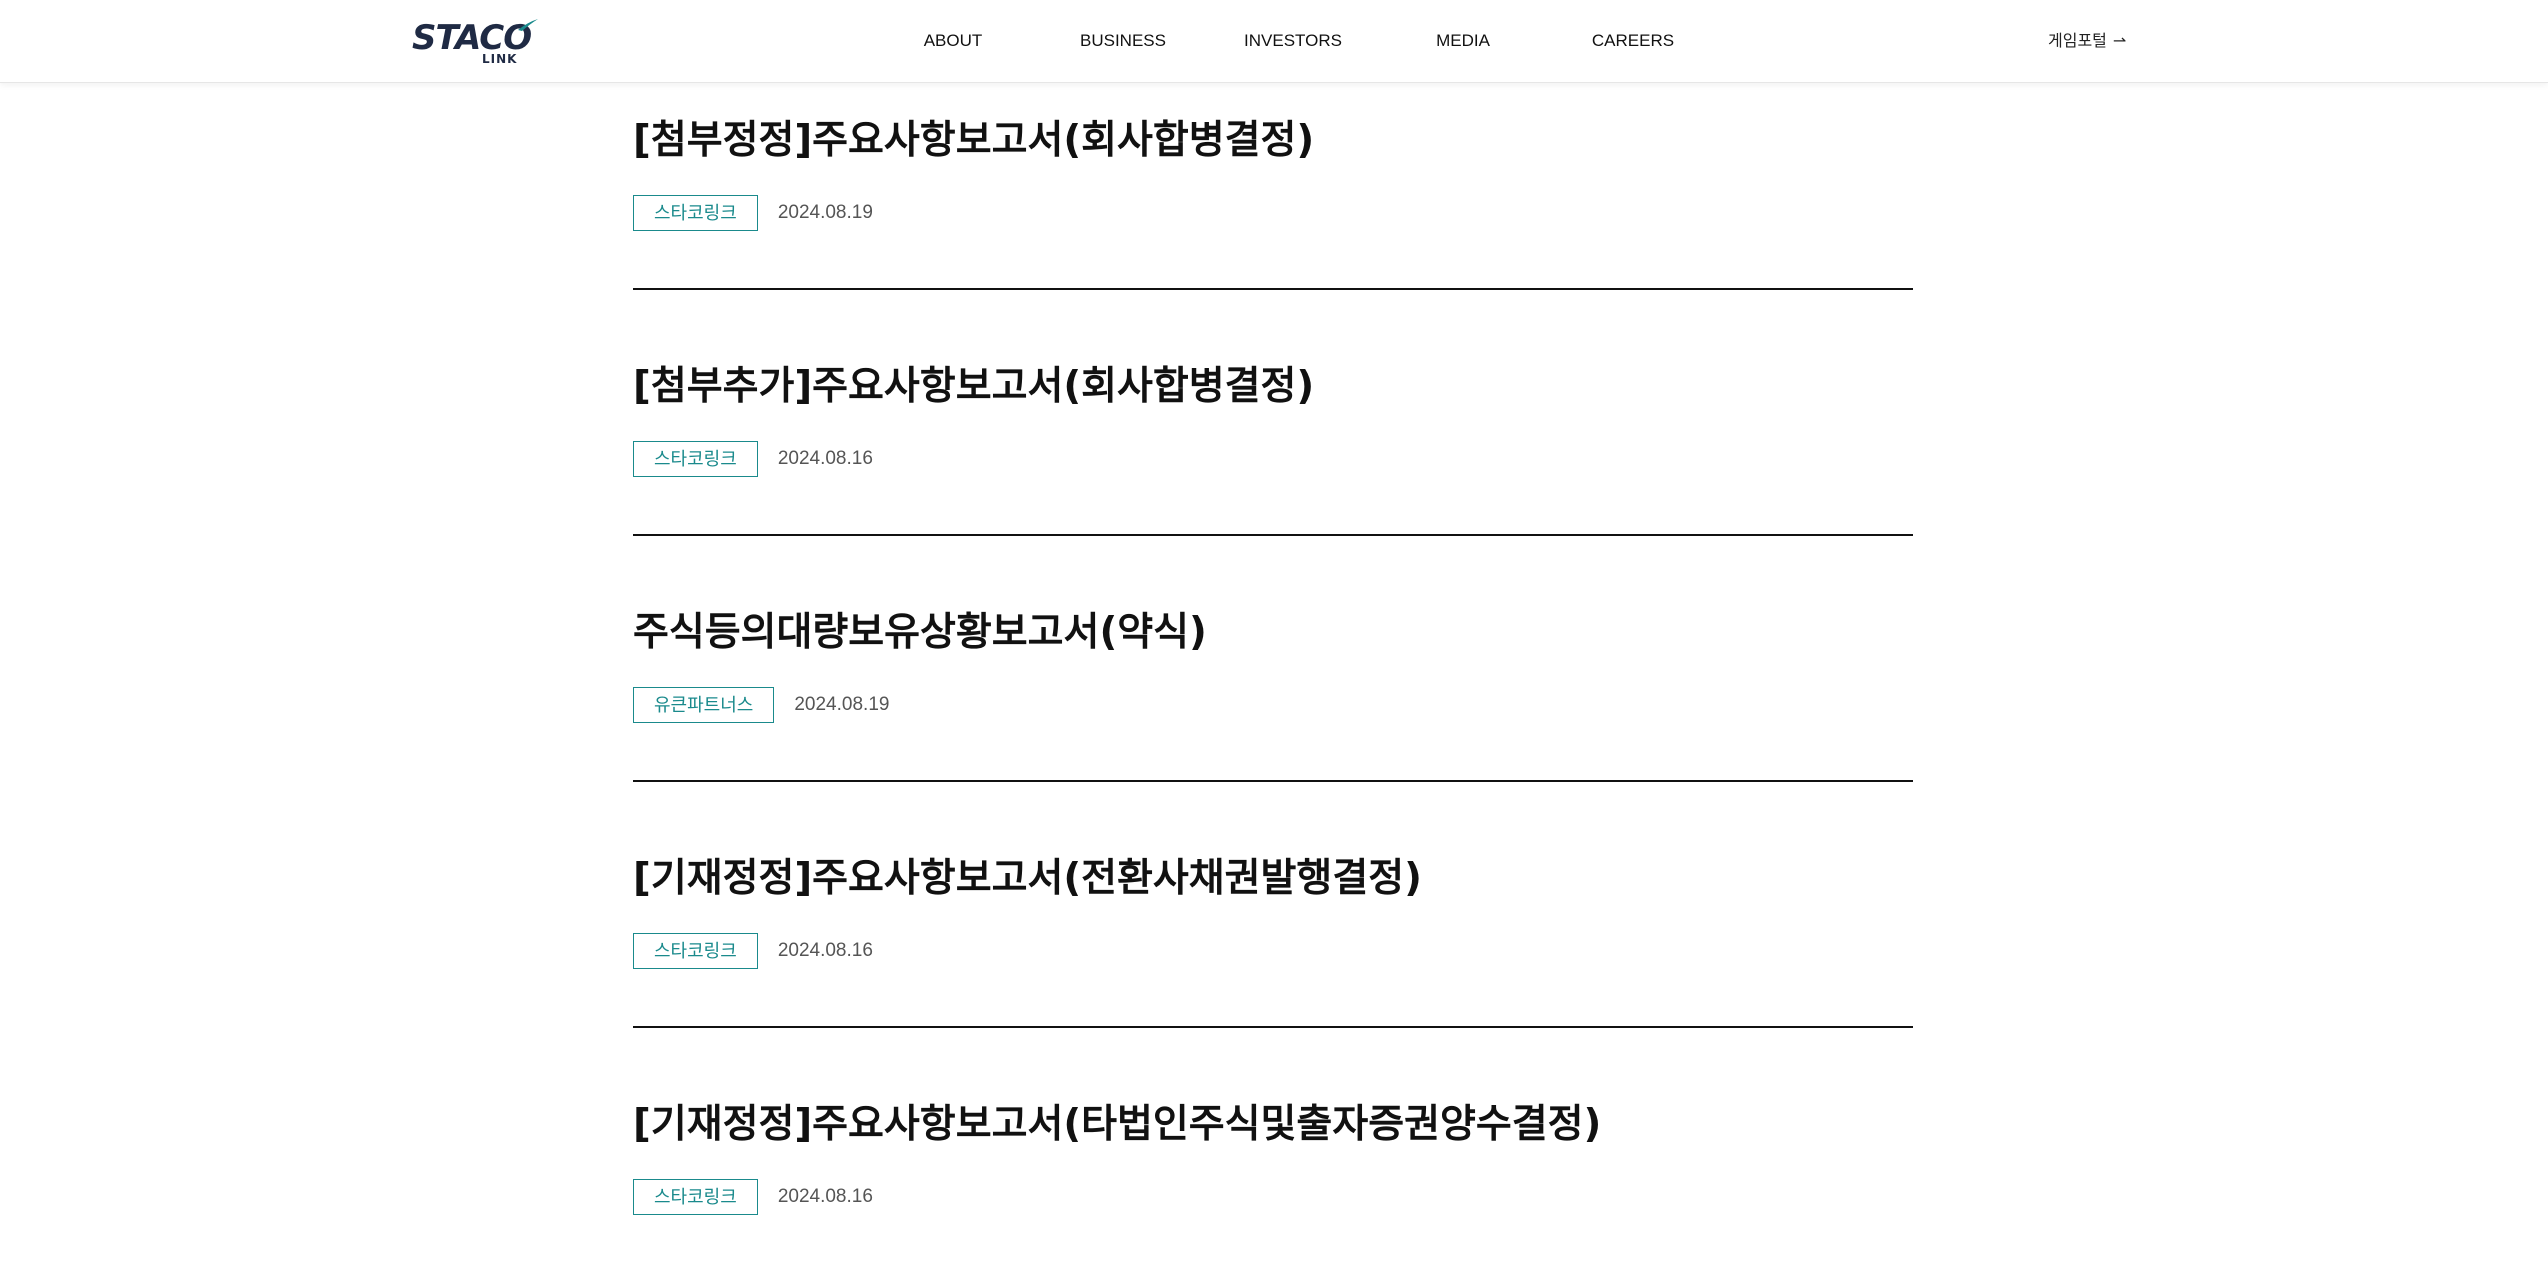  Describe the element at coordinates (528, 25) in the screenshot. I see `logo-swoosh-icon` at that location.